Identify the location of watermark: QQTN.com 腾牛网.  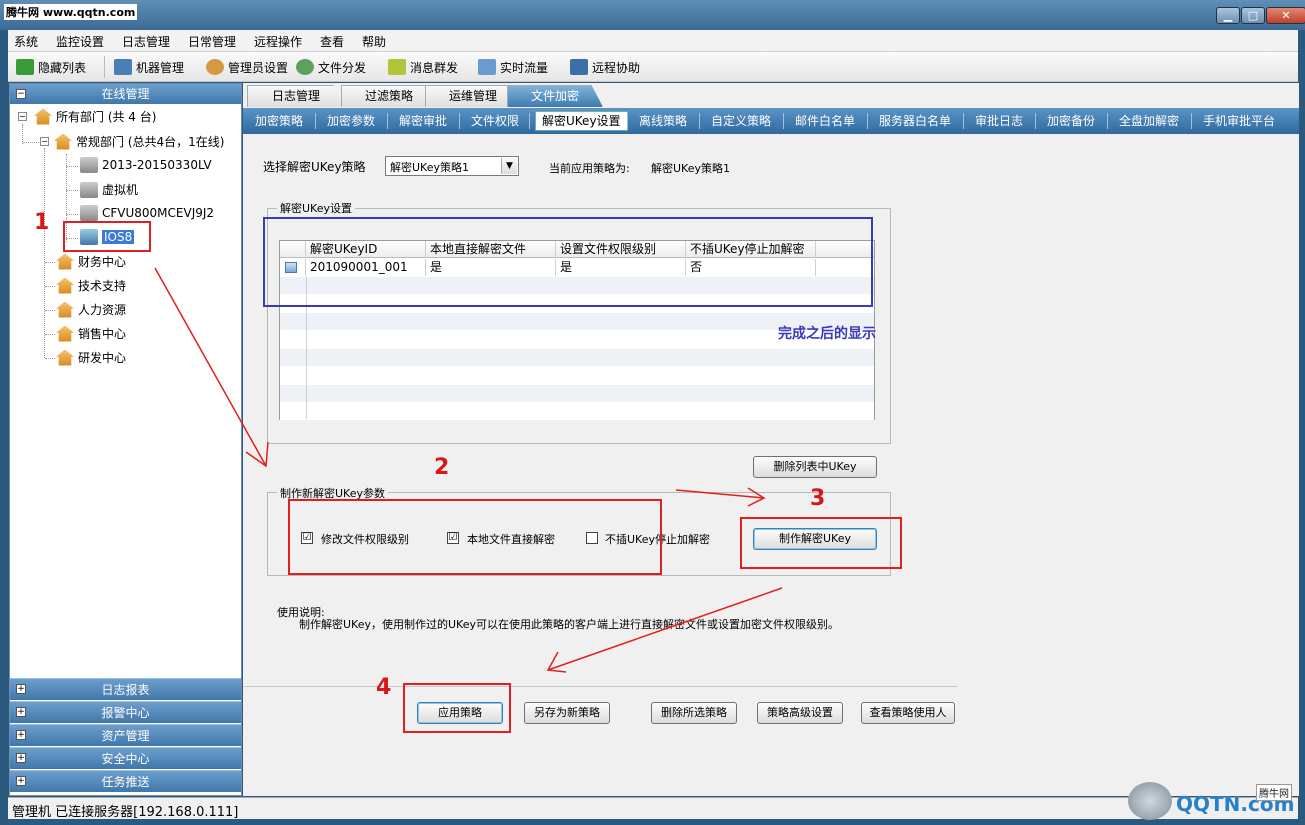
(1213, 800).